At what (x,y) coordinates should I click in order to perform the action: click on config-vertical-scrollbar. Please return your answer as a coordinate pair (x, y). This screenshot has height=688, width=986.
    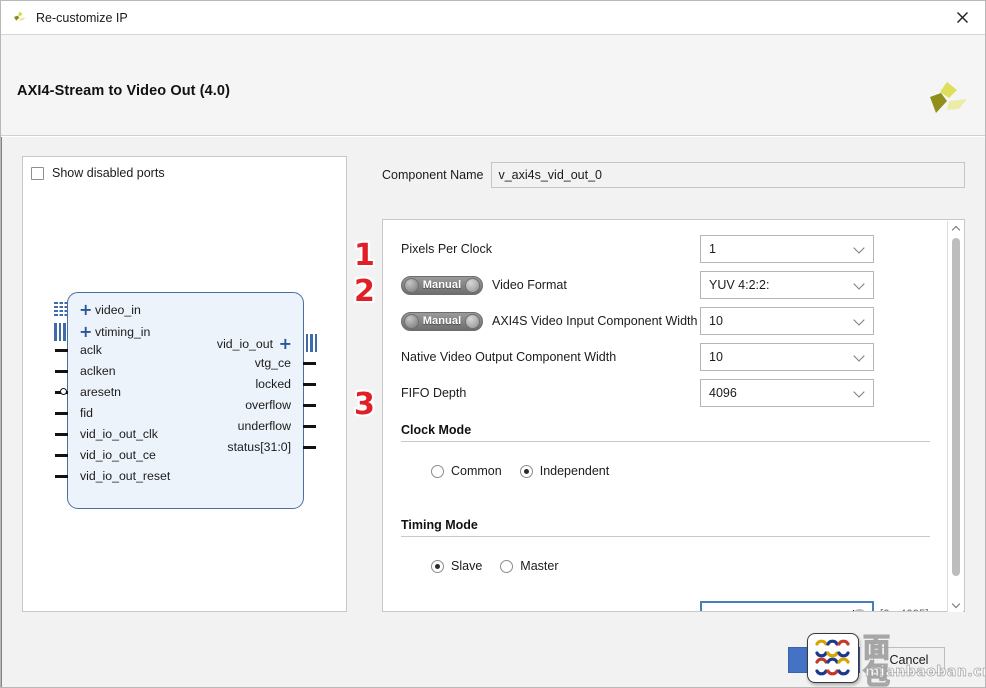
    Looking at the image, I should click on (955, 416).